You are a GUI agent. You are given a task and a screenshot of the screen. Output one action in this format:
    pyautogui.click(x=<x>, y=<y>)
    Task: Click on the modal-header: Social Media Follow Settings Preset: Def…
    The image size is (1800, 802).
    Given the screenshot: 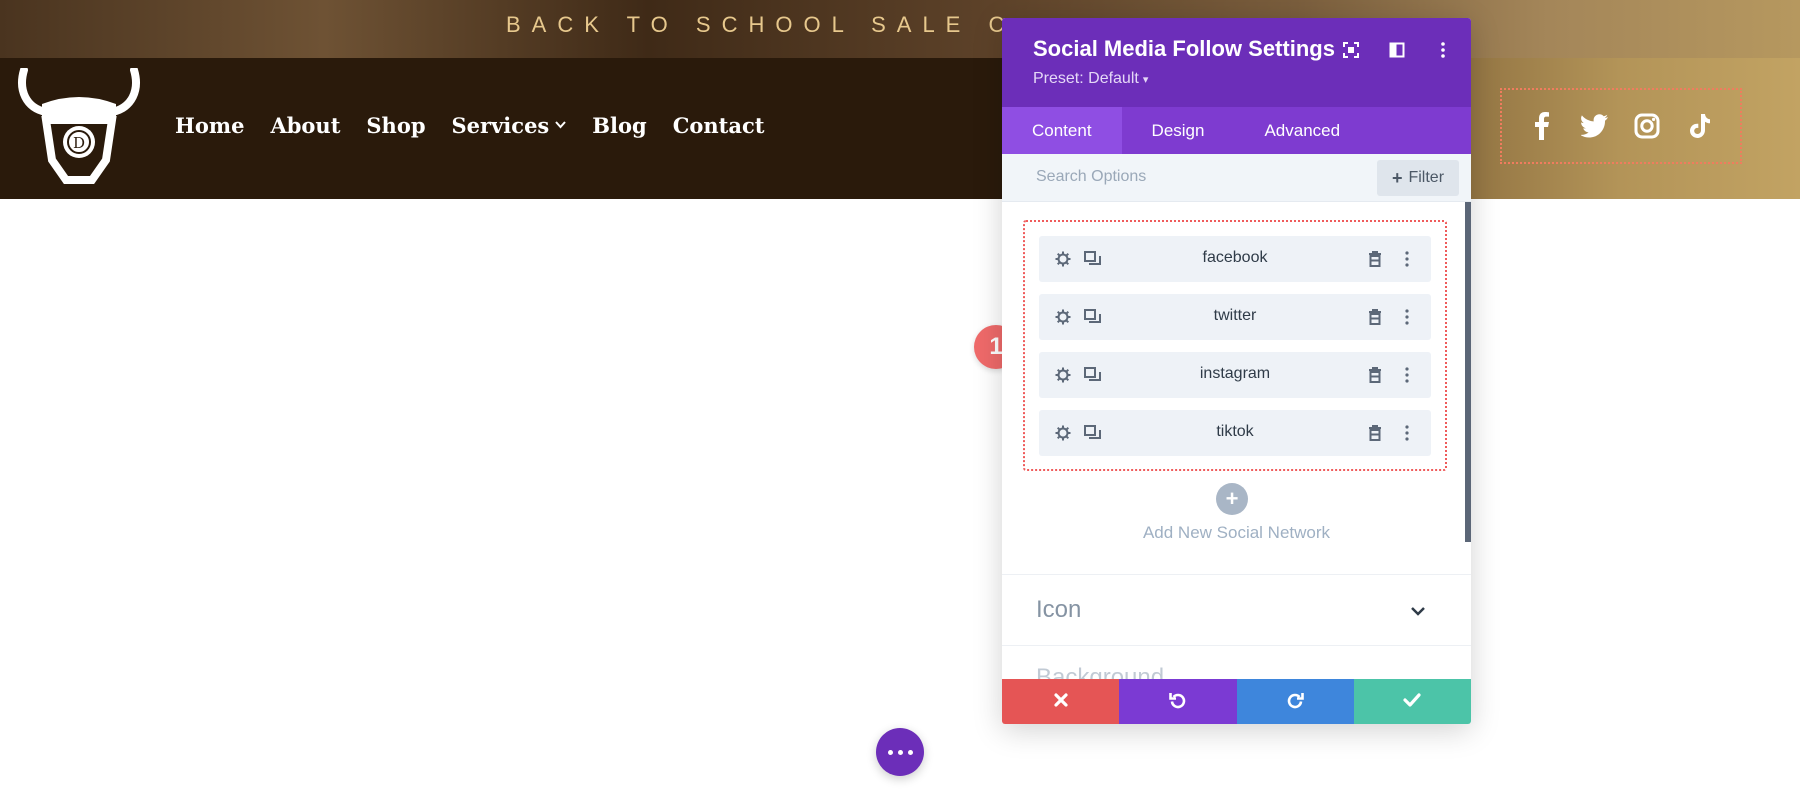 What is the action you would take?
    pyautogui.click(x=1236, y=62)
    